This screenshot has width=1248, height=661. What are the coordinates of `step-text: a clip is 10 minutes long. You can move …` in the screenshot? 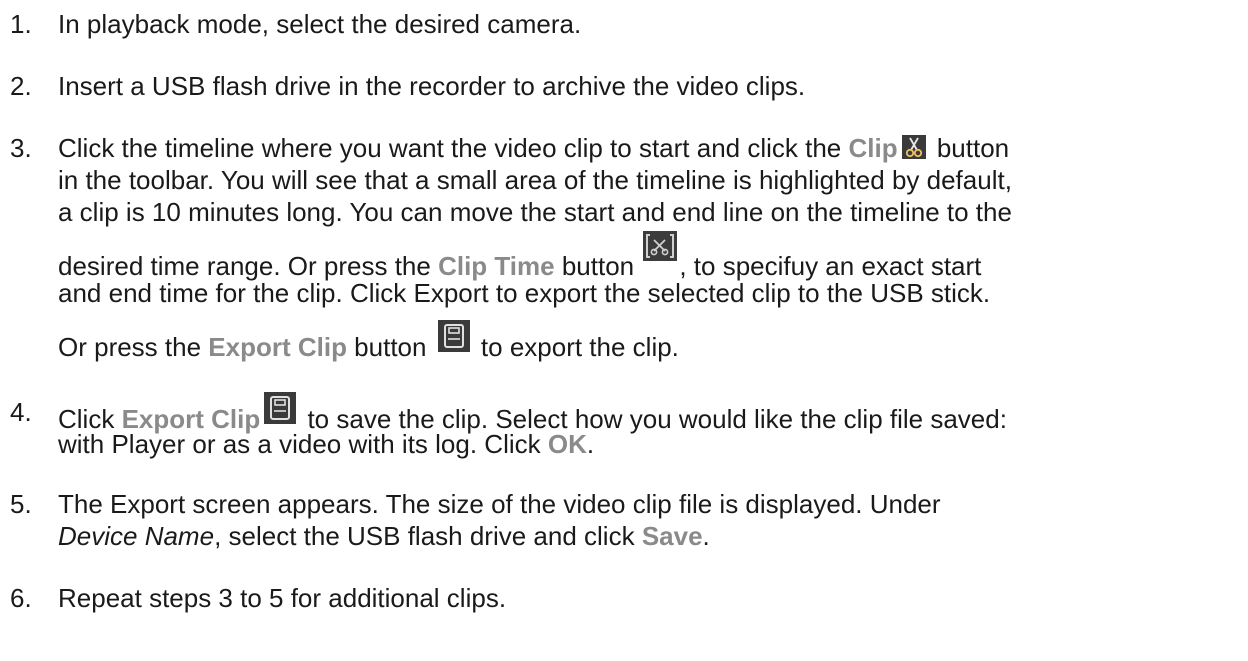 It's located at (535, 212).